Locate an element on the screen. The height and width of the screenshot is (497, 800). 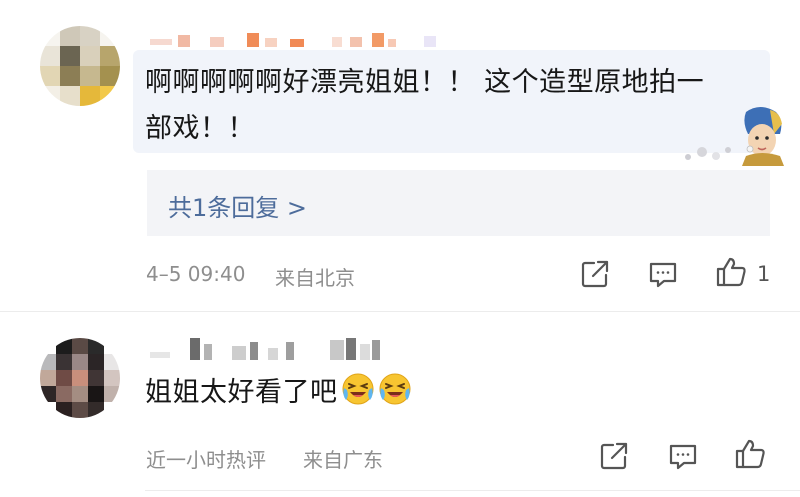
comment-location: 来自广东 is located at coordinates (343, 460).